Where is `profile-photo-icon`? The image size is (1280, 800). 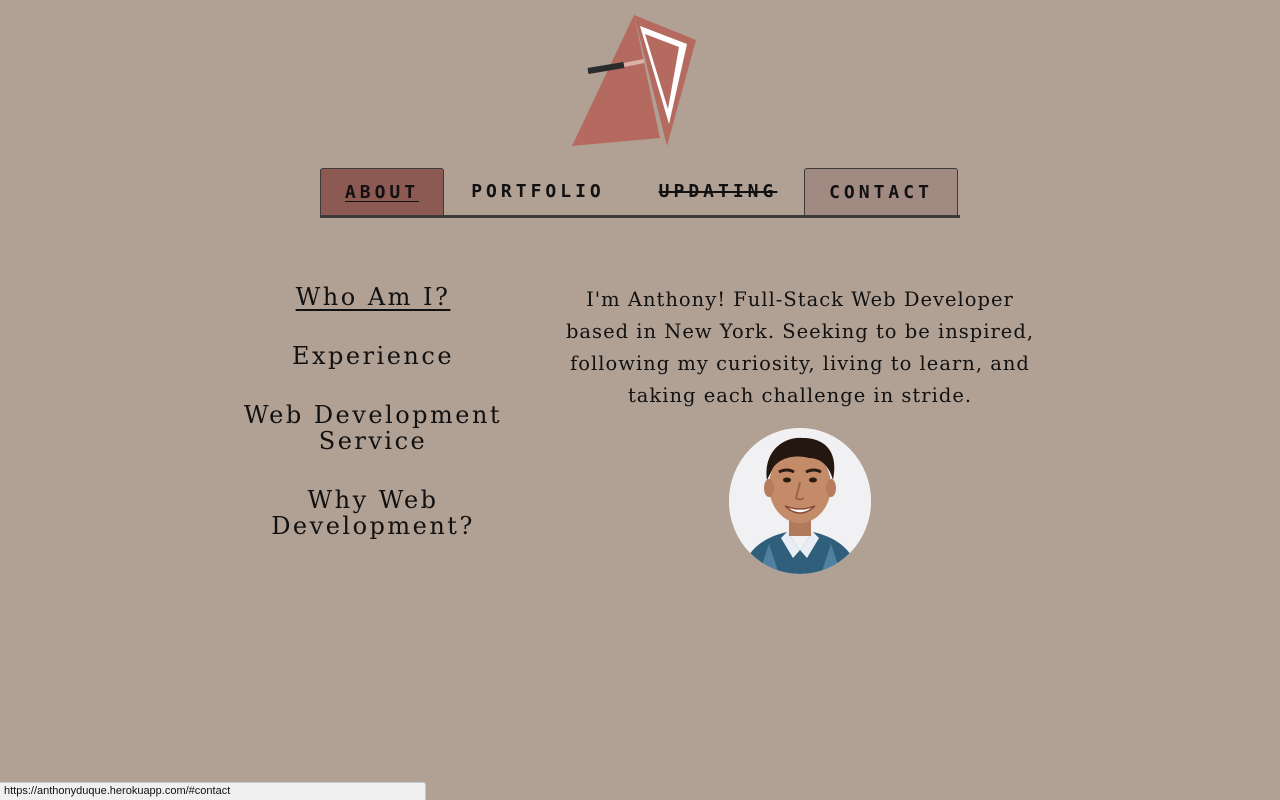
profile-photo-icon is located at coordinates (800, 501).